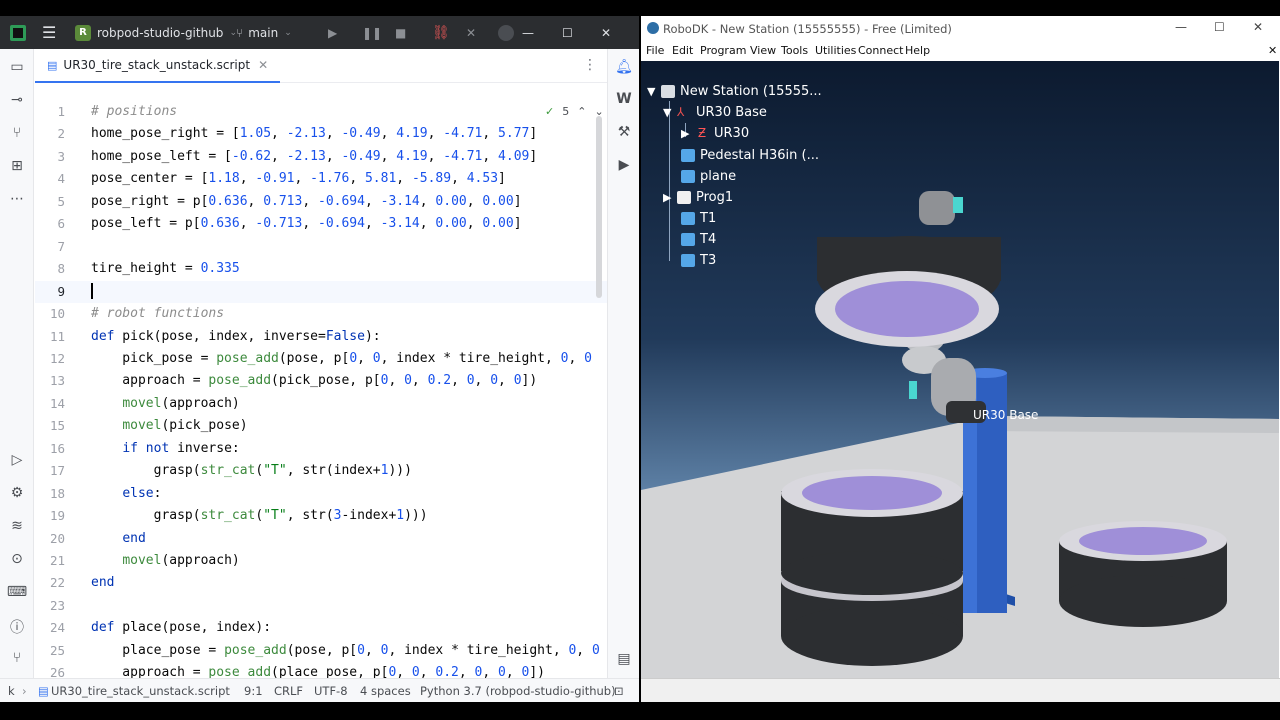 The height and width of the screenshot is (720, 1280). Describe the element at coordinates (49, 32) in the screenshot. I see `main-menu-icon: ☰` at that location.